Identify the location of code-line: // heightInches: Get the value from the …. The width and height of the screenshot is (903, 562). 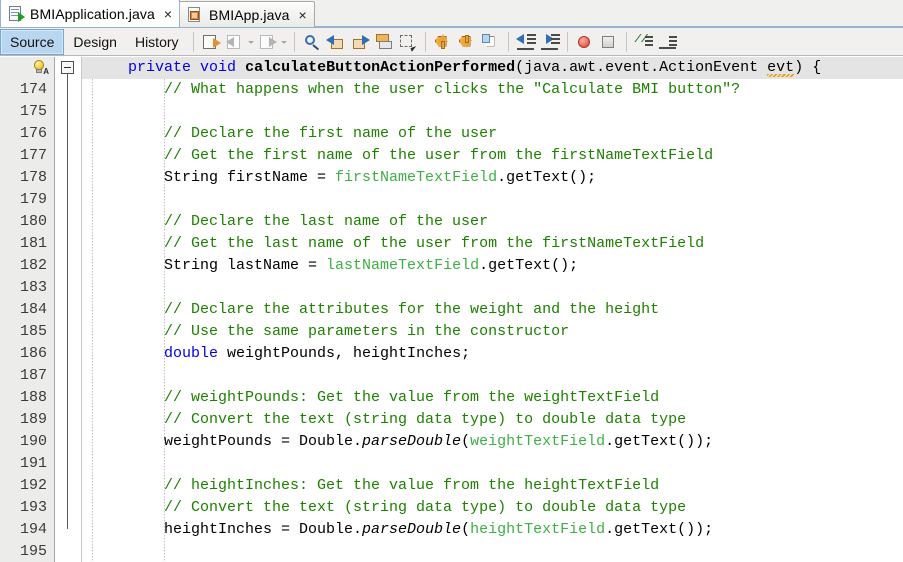
(492, 486).